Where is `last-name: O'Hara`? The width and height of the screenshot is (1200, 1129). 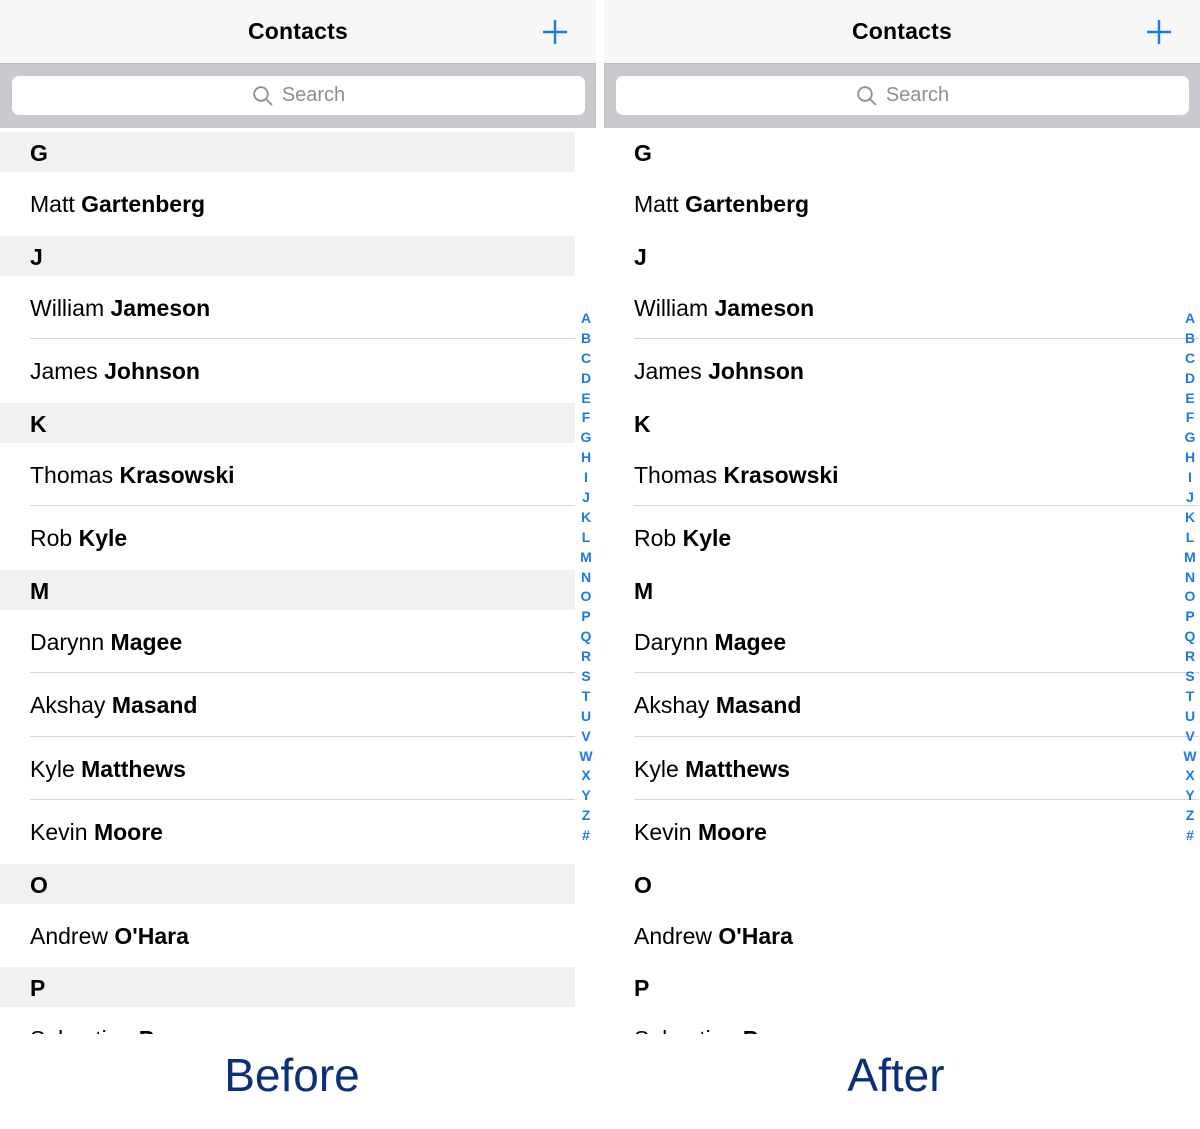
last-name: O'Hara is located at coordinates (755, 935).